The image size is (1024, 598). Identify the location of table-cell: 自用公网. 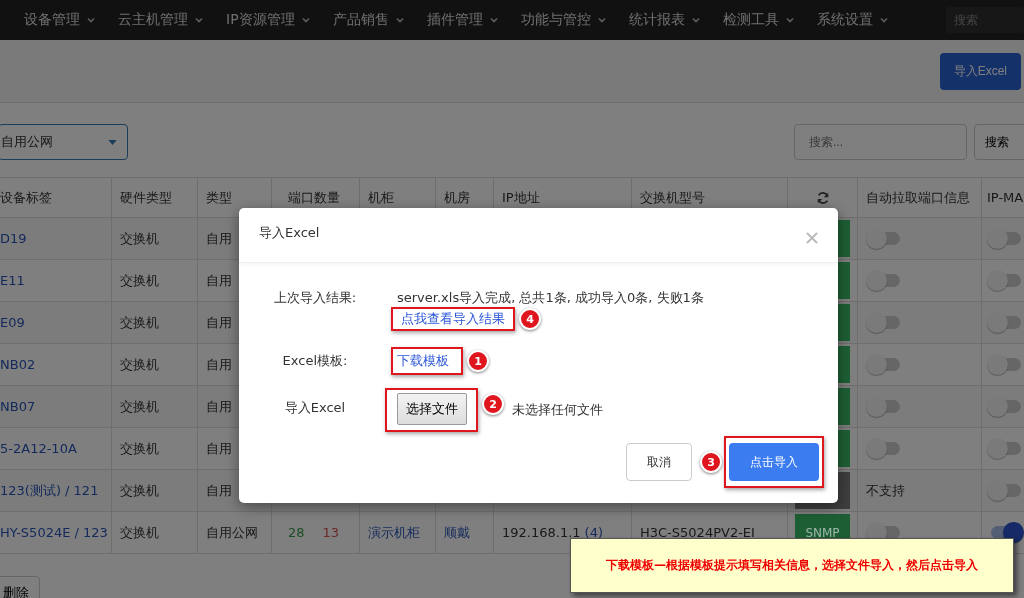
(232, 532).